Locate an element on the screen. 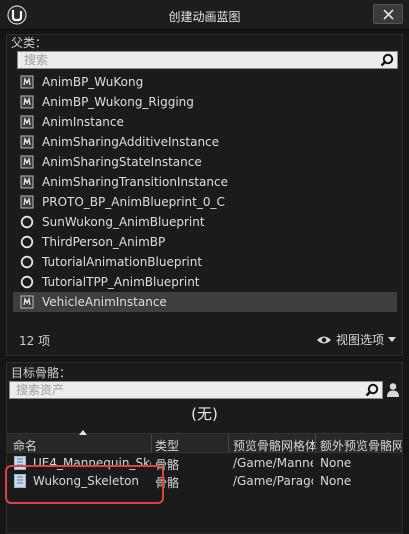  row-preview: /Game/Paragon is located at coordinates (273, 481).